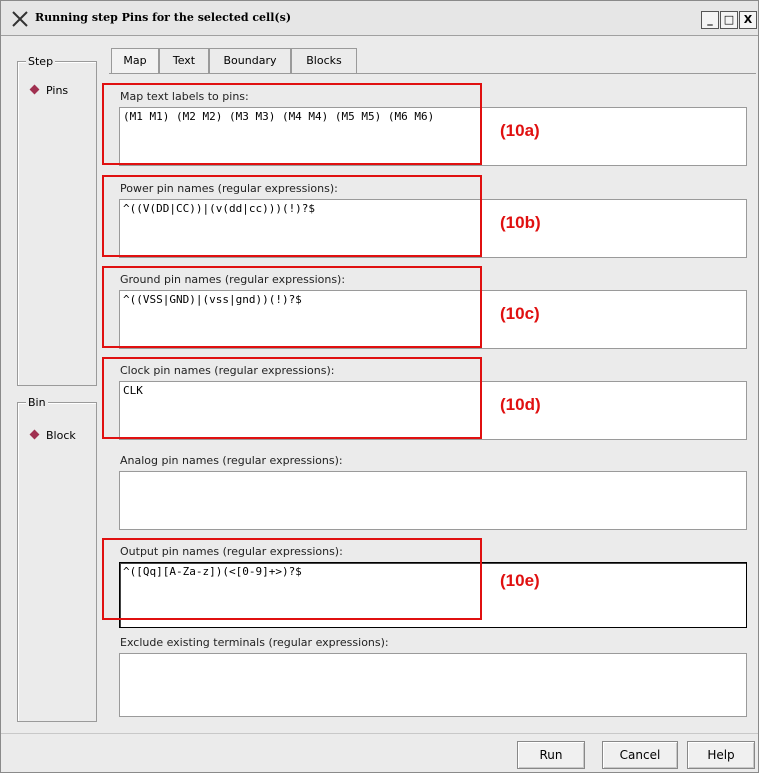 The height and width of the screenshot is (773, 759). I want to click on bin-item-block: Block, so click(52, 435).